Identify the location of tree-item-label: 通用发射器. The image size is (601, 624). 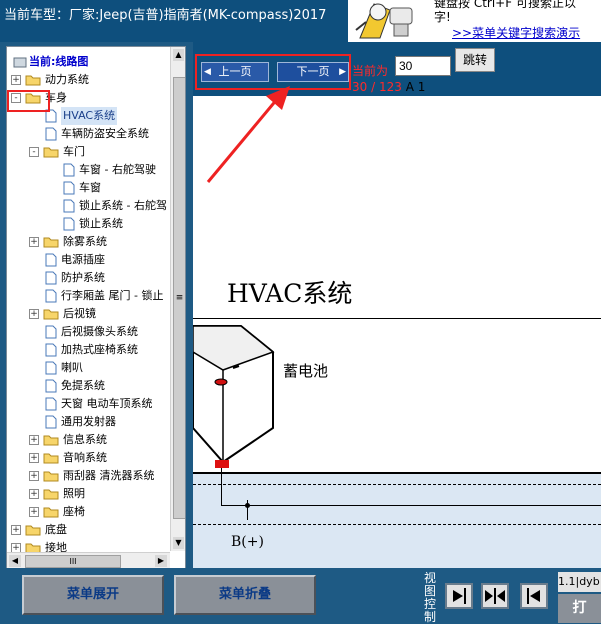
(88, 421).